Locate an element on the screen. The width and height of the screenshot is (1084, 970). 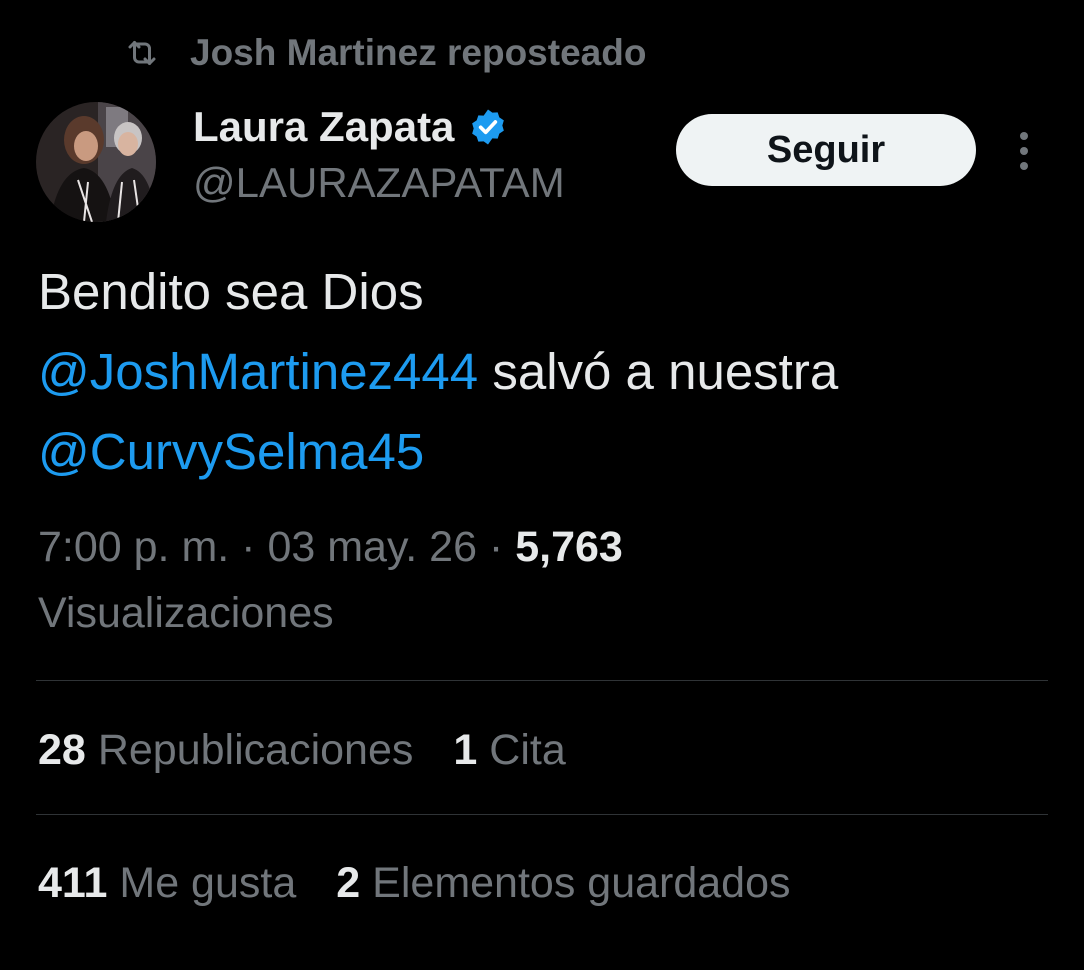
mention-link: @CurvySelma45 is located at coordinates (231, 451).